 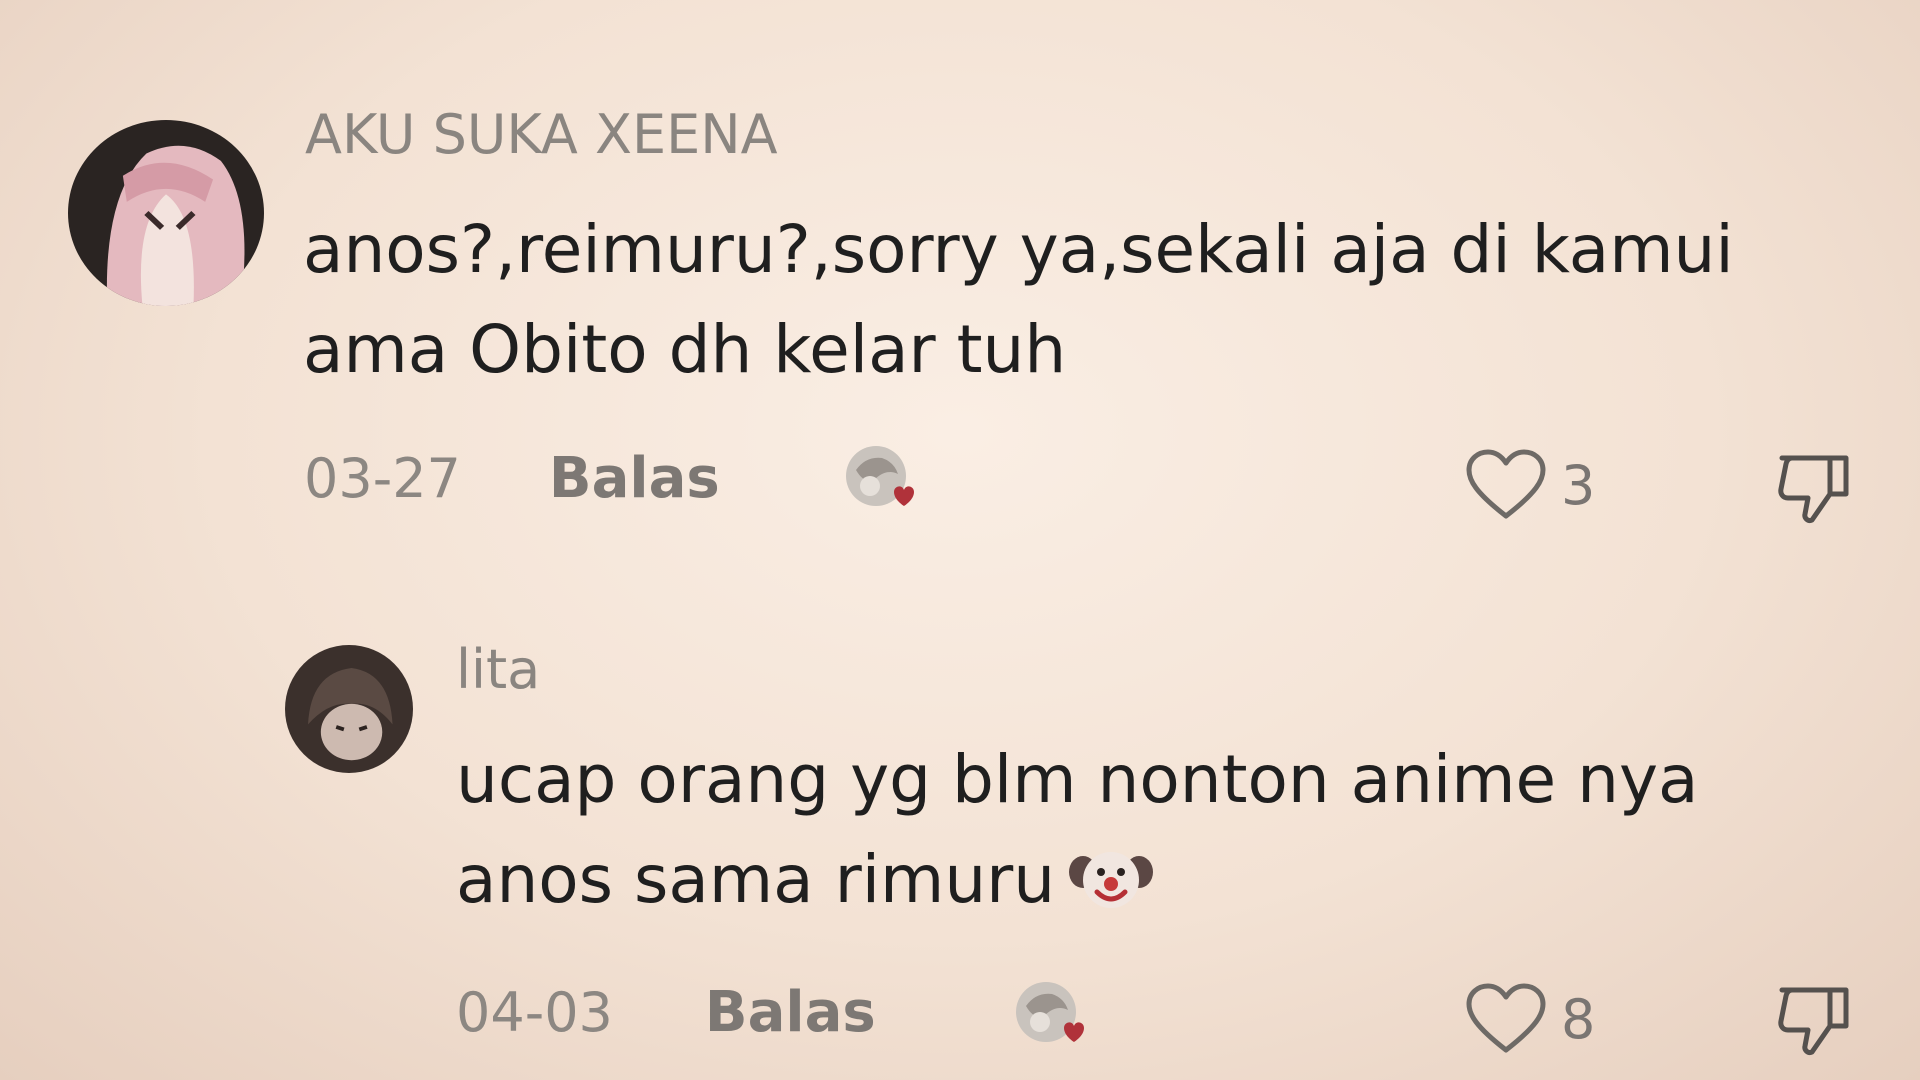 What do you see at coordinates (512, 478) in the screenshot?
I see `comment-meta: 03-27 Balas` at bounding box center [512, 478].